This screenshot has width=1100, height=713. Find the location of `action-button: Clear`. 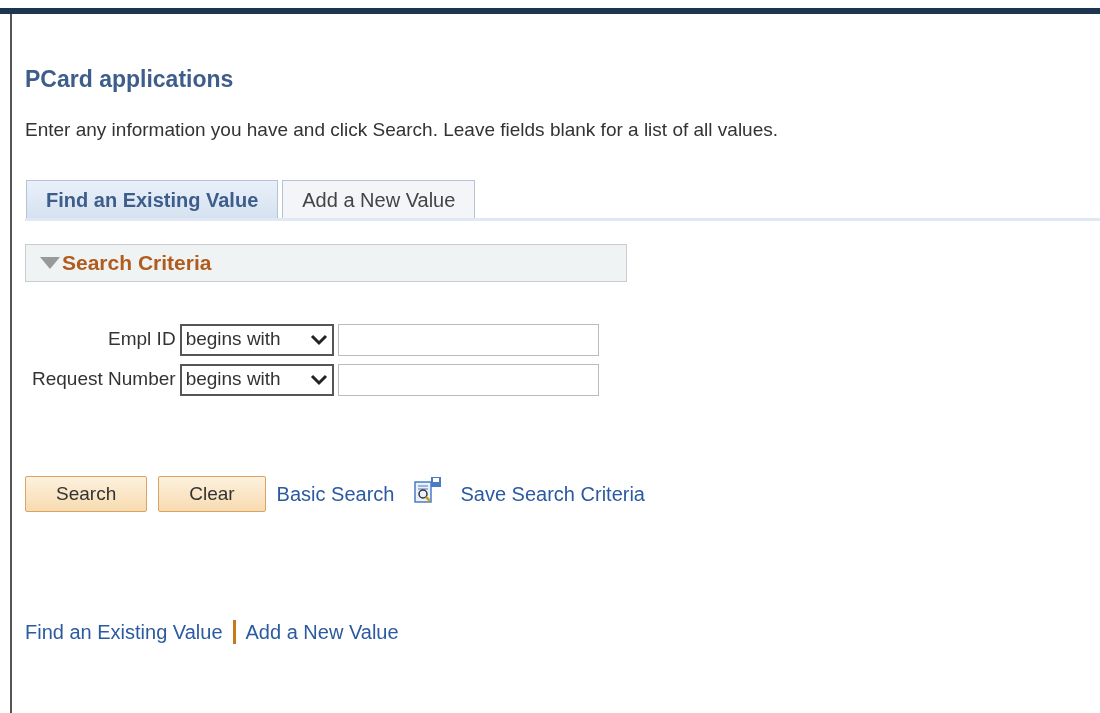

action-button: Clear is located at coordinates (212, 494).